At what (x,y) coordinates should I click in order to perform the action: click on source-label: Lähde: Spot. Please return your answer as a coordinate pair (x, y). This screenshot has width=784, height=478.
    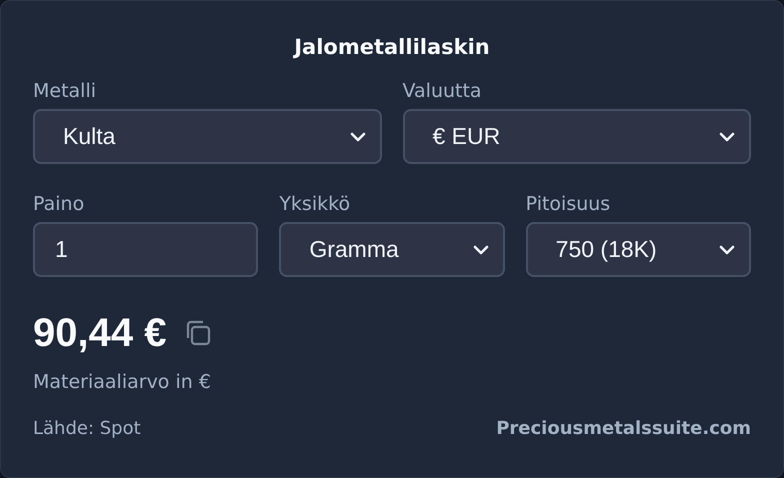
    Looking at the image, I should click on (87, 429).